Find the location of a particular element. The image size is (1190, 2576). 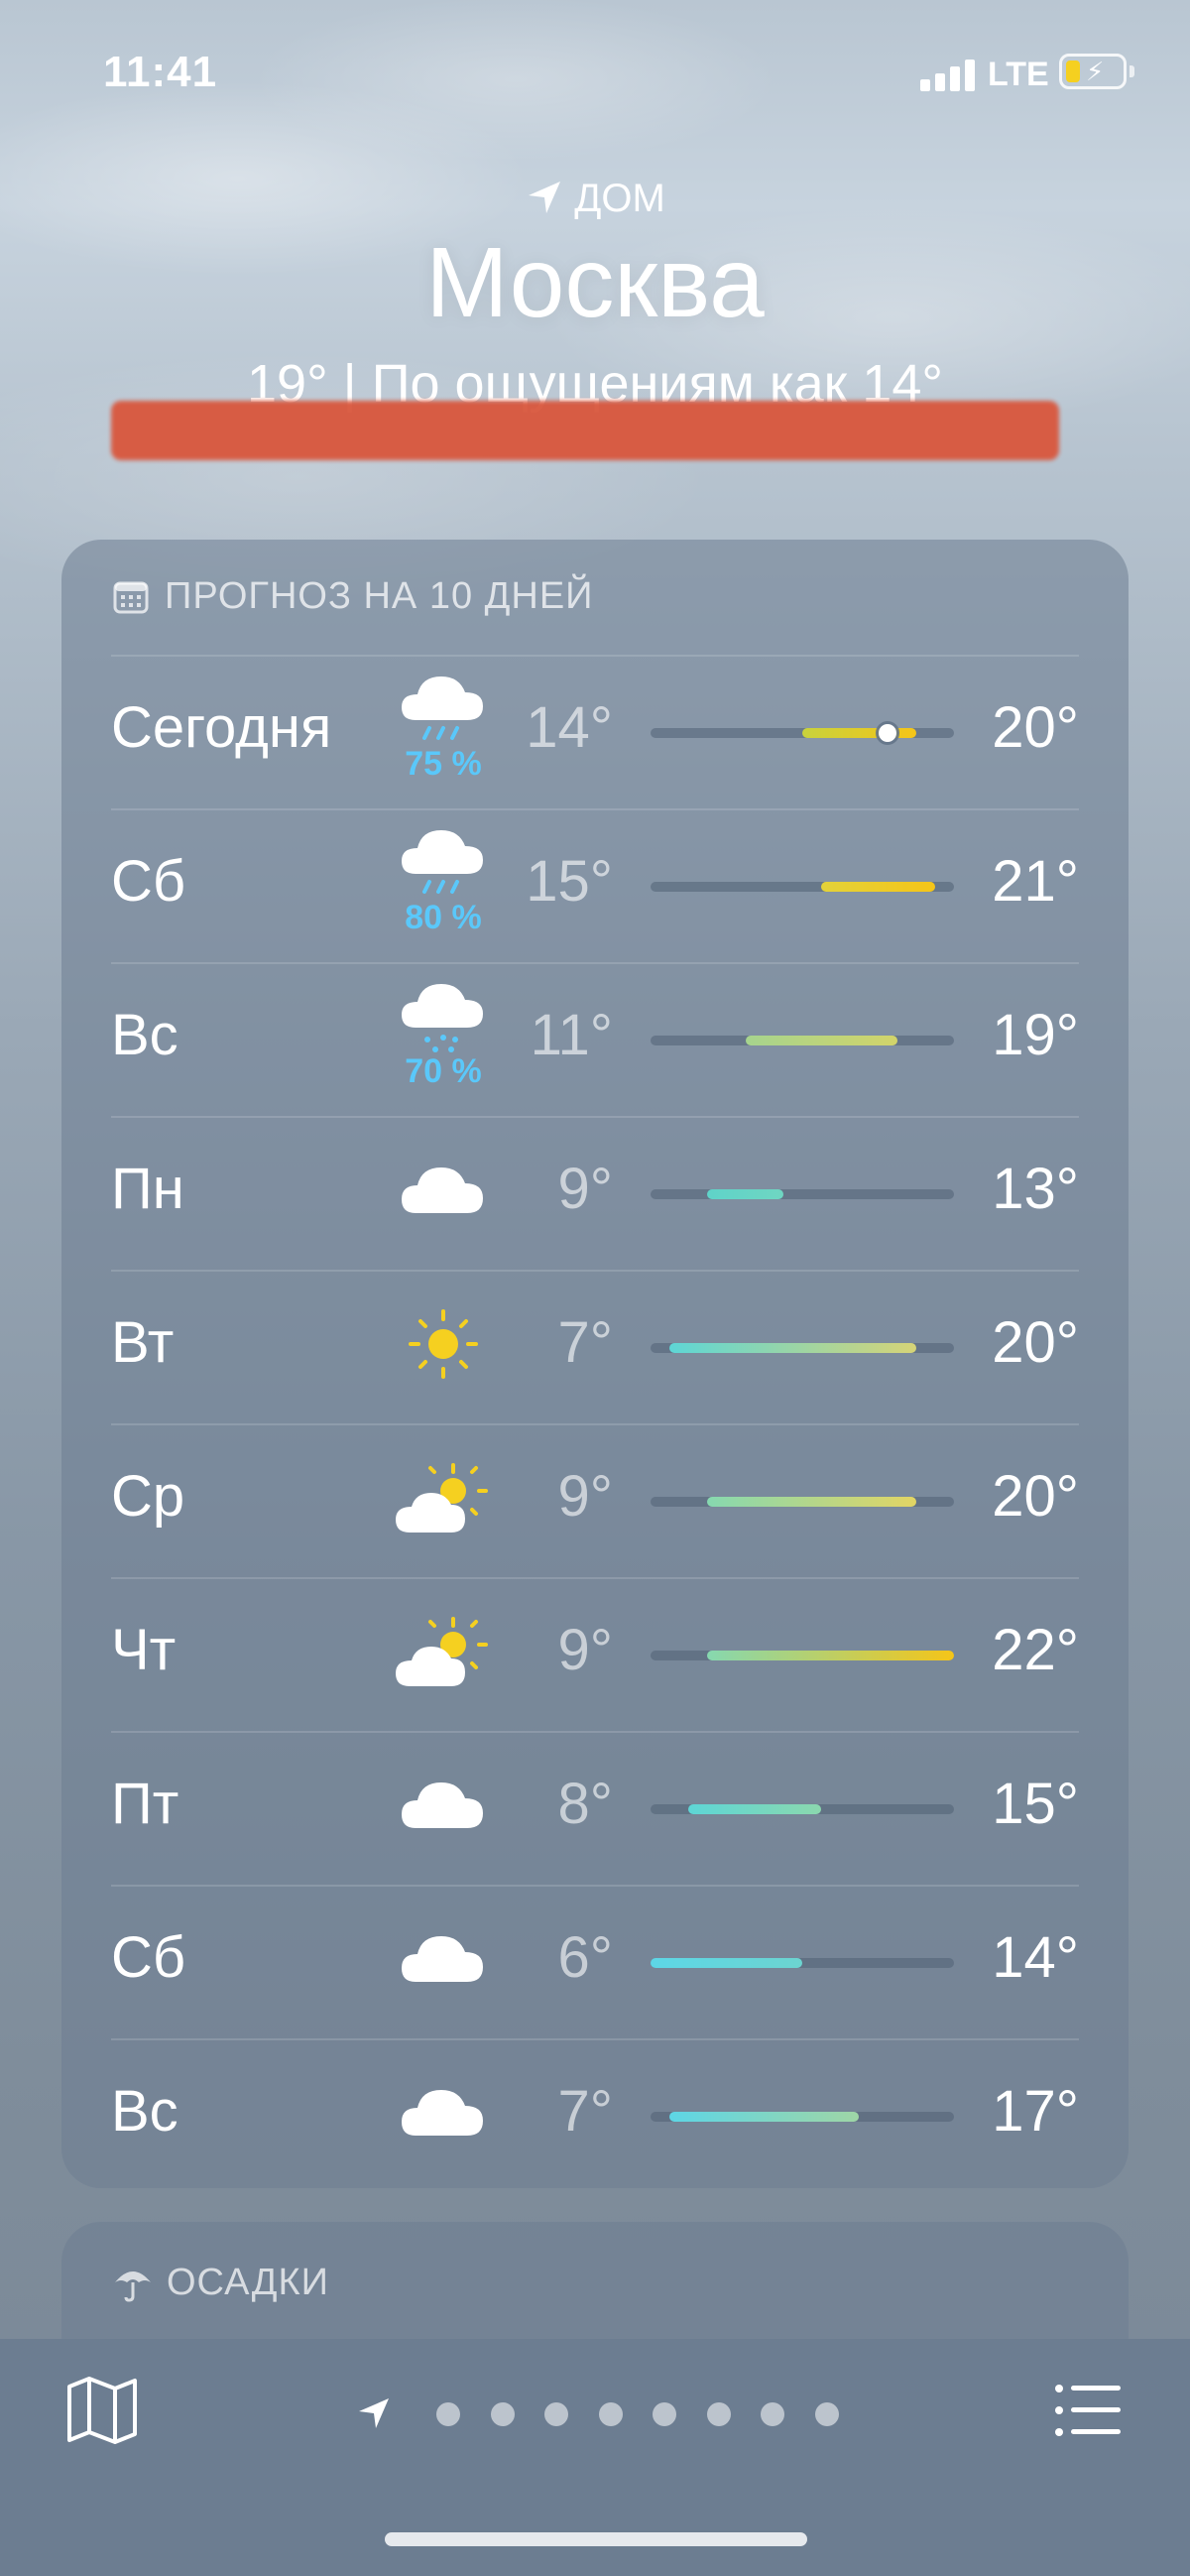

temp-min: 15° is located at coordinates (569, 881).